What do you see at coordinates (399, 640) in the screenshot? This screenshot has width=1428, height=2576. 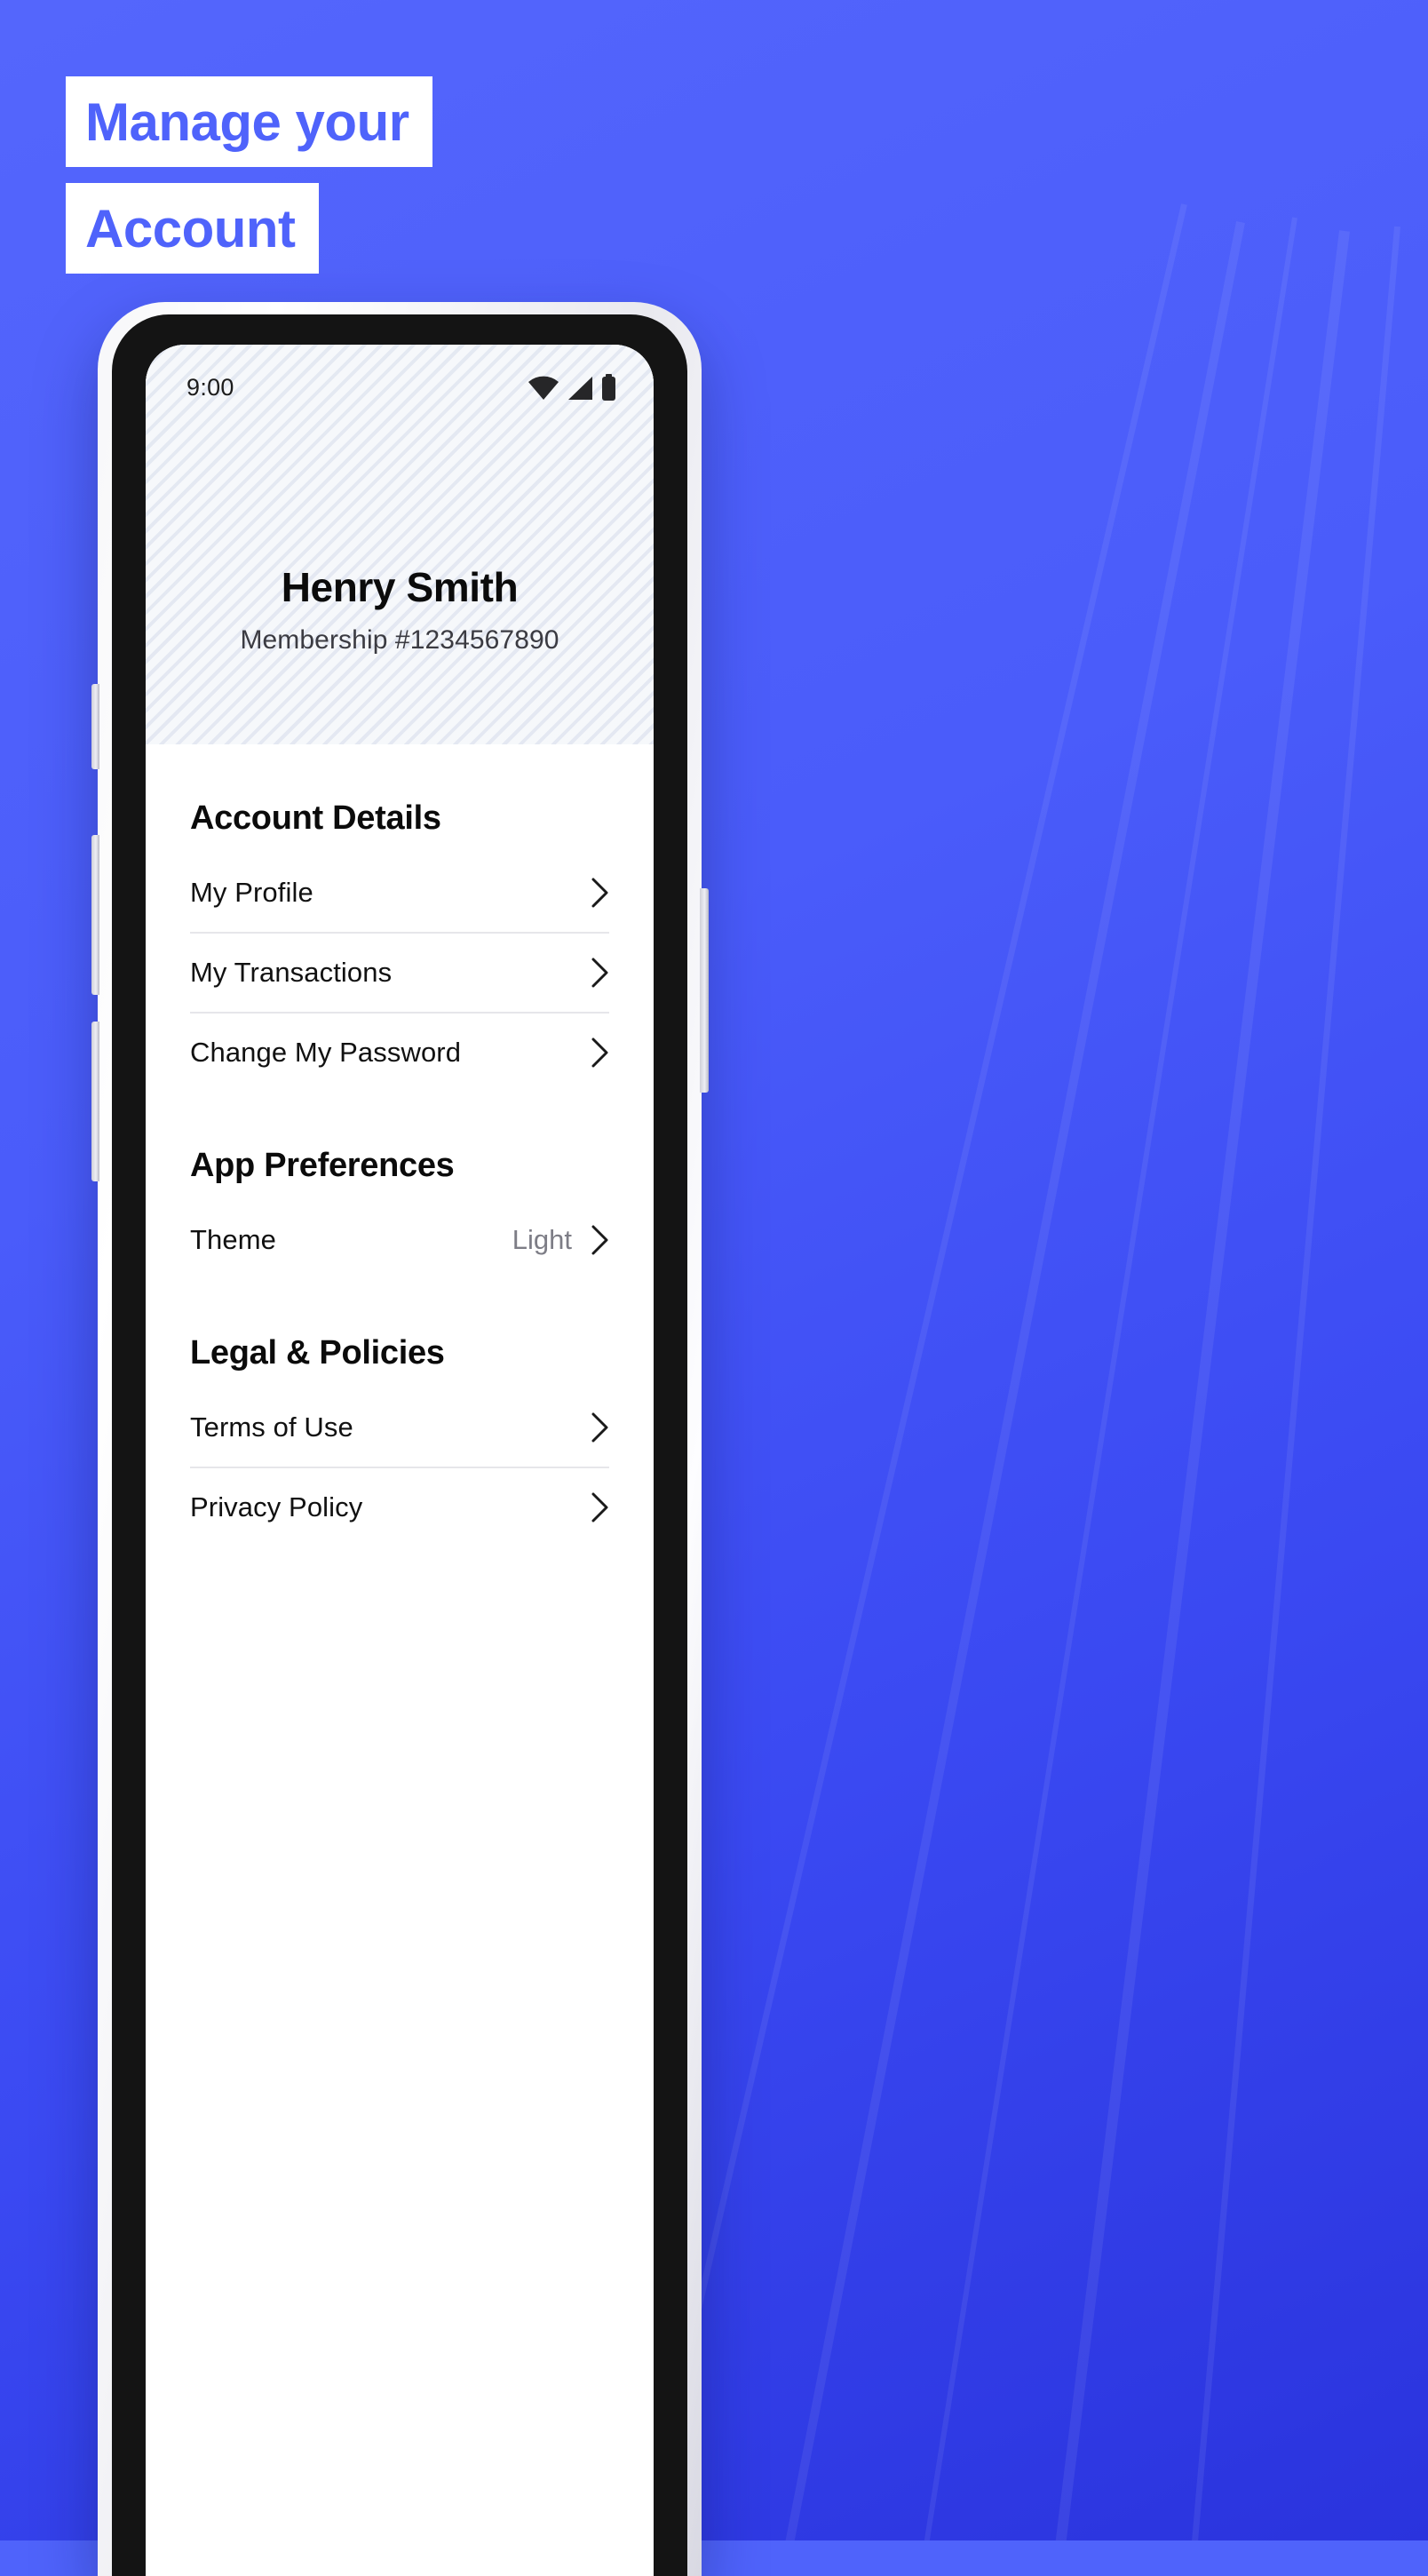 I see `membership-number: Membership #1234567890` at bounding box center [399, 640].